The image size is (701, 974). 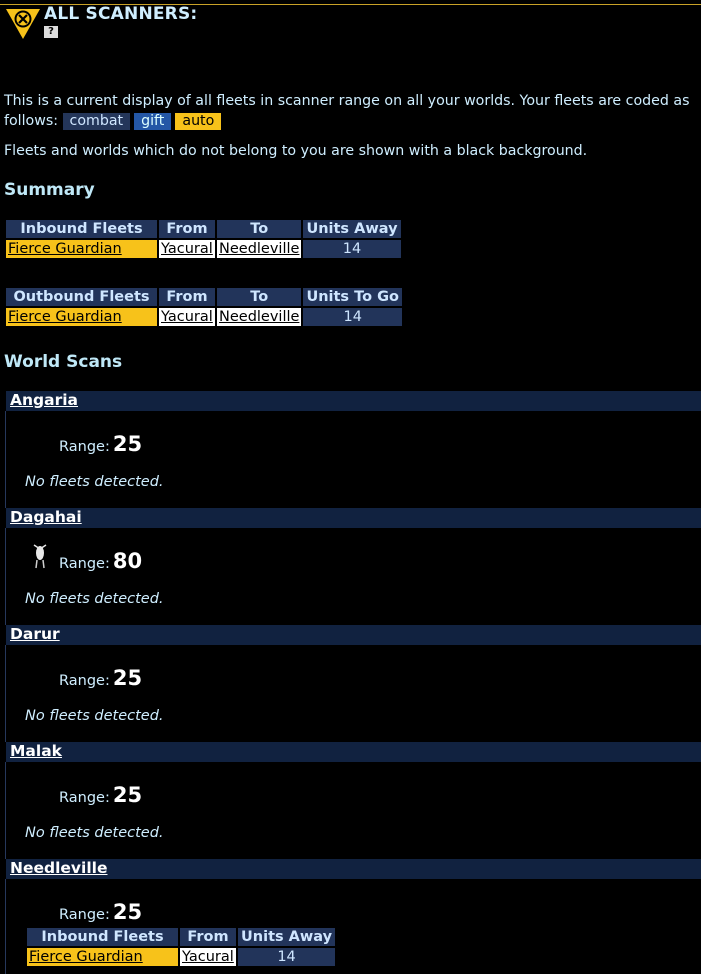 What do you see at coordinates (40, 556) in the screenshot?
I see `scanner-ship-icon` at bounding box center [40, 556].